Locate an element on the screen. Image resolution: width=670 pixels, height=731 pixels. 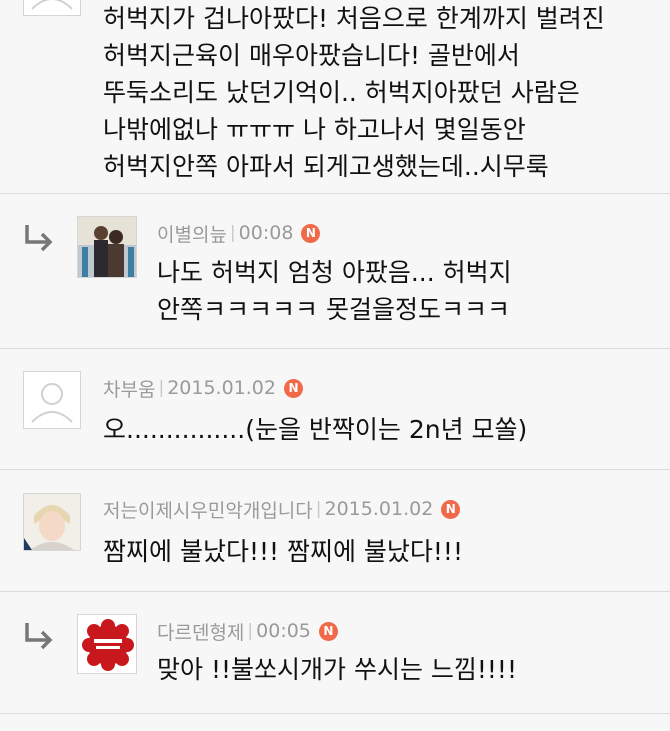
timestamp: 00:05 is located at coordinates (283, 631).